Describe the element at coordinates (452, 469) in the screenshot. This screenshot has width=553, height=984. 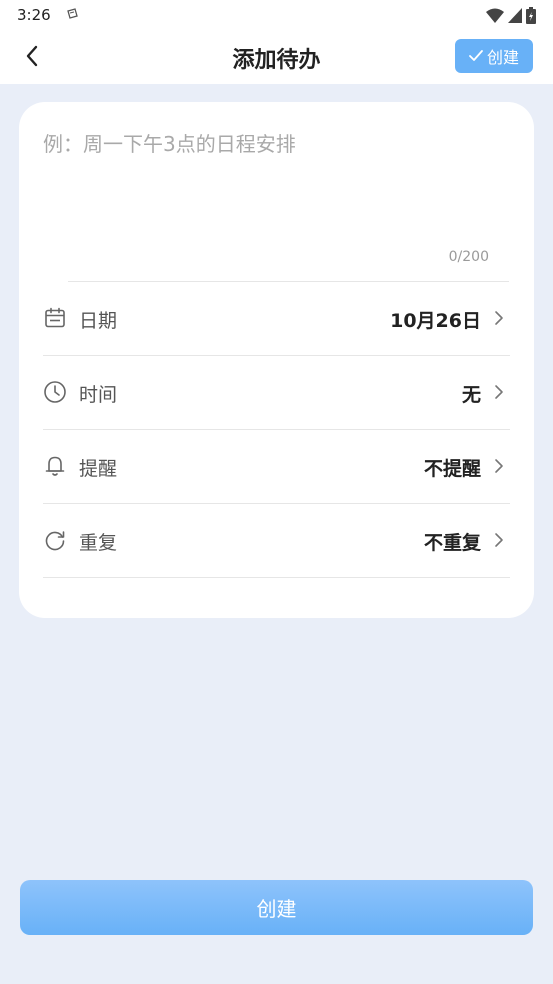
I see `row-reminder-value: 不提醒` at that location.